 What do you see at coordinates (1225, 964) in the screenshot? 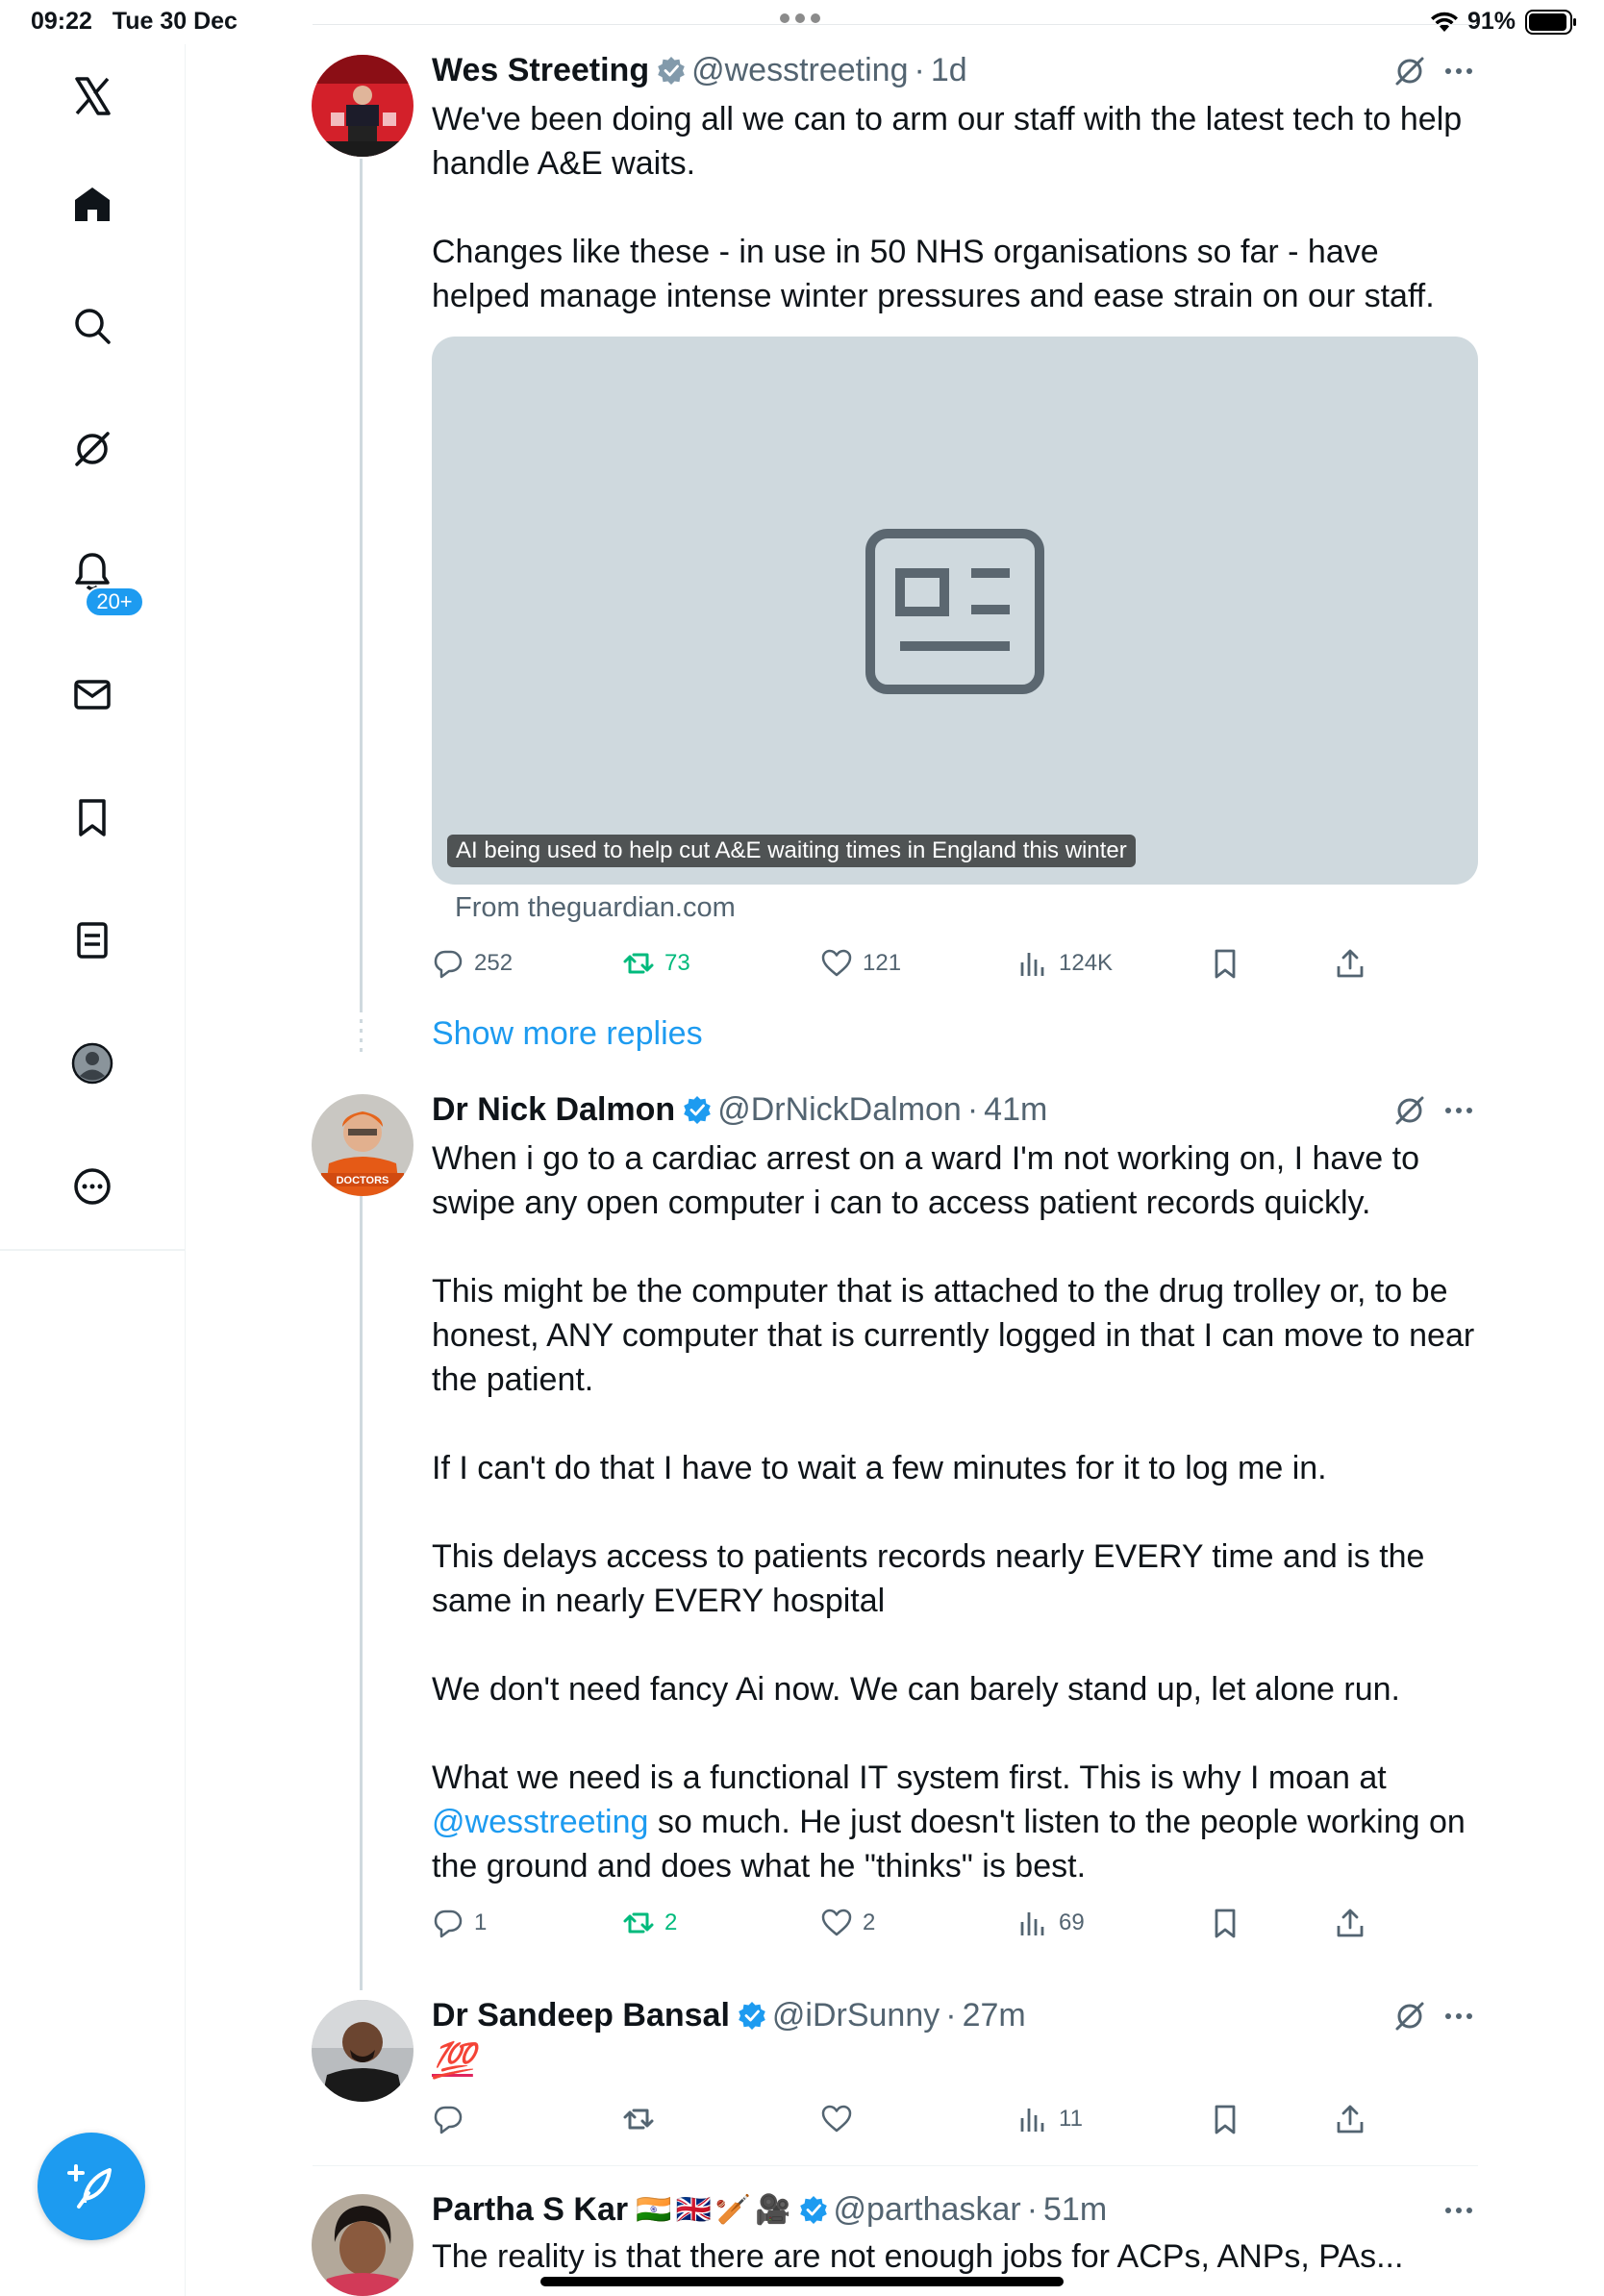
I see `bookmark-icon` at bounding box center [1225, 964].